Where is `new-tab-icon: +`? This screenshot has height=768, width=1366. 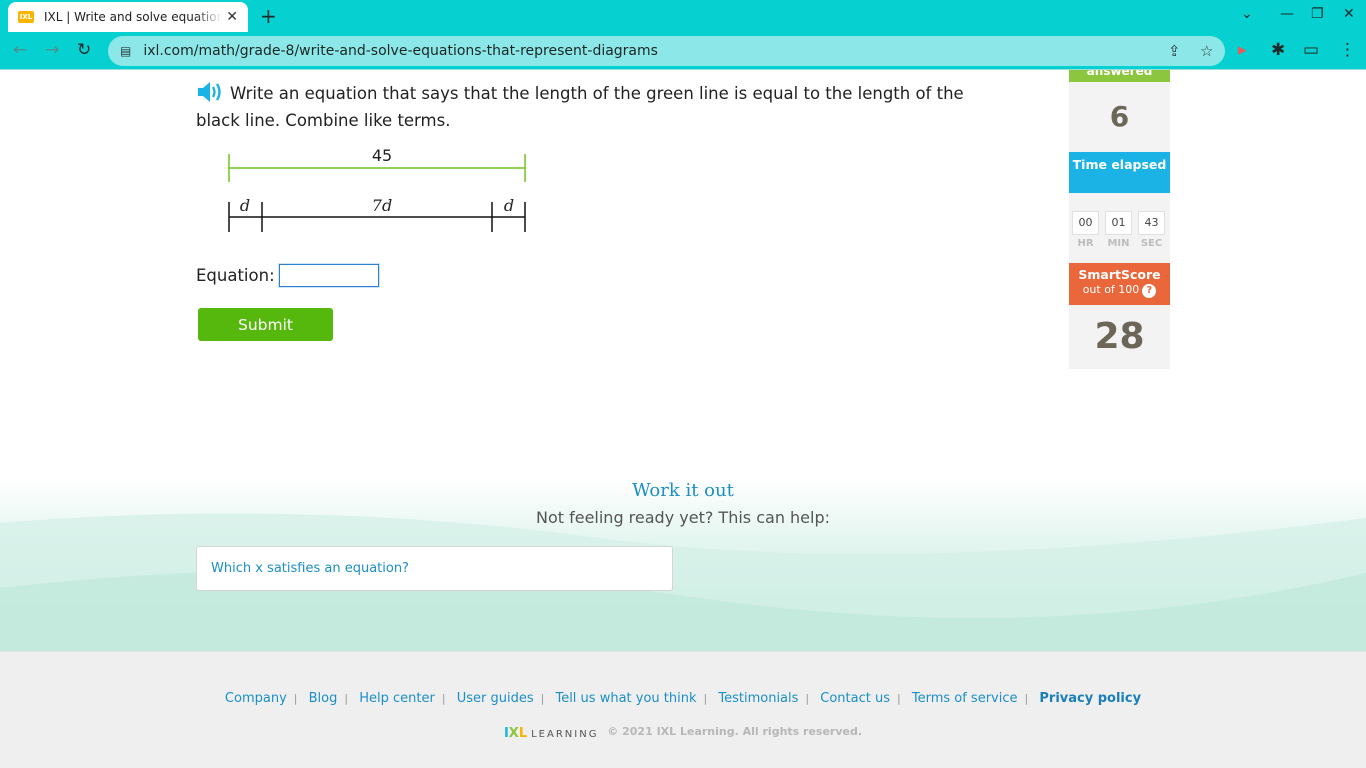
new-tab-icon: + is located at coordinates (268, 16).